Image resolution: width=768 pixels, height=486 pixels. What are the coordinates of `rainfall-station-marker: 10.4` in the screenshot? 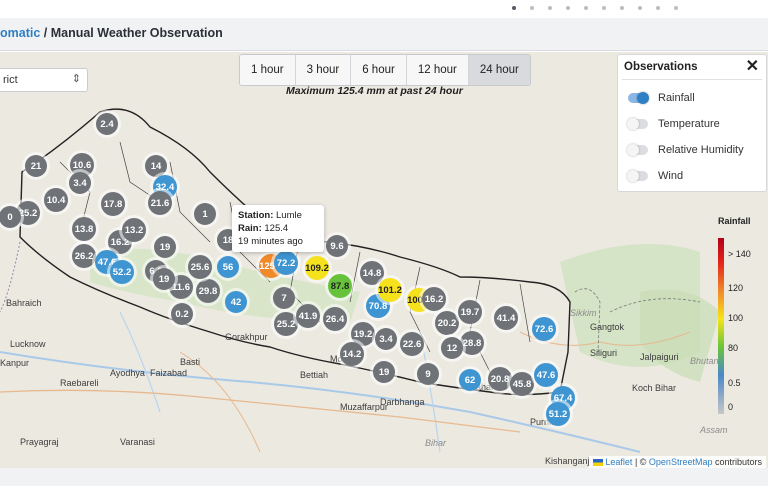 It's located at (56, 200).